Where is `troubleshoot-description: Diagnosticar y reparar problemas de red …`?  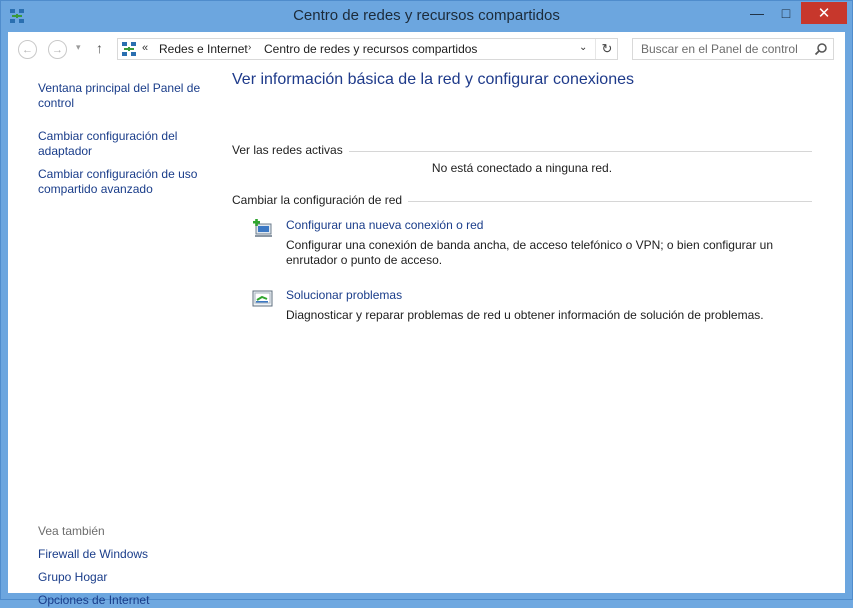
troubleshoot-description: Diagnosticar y reparar problemas de red … is located at coordinates (525, 315).